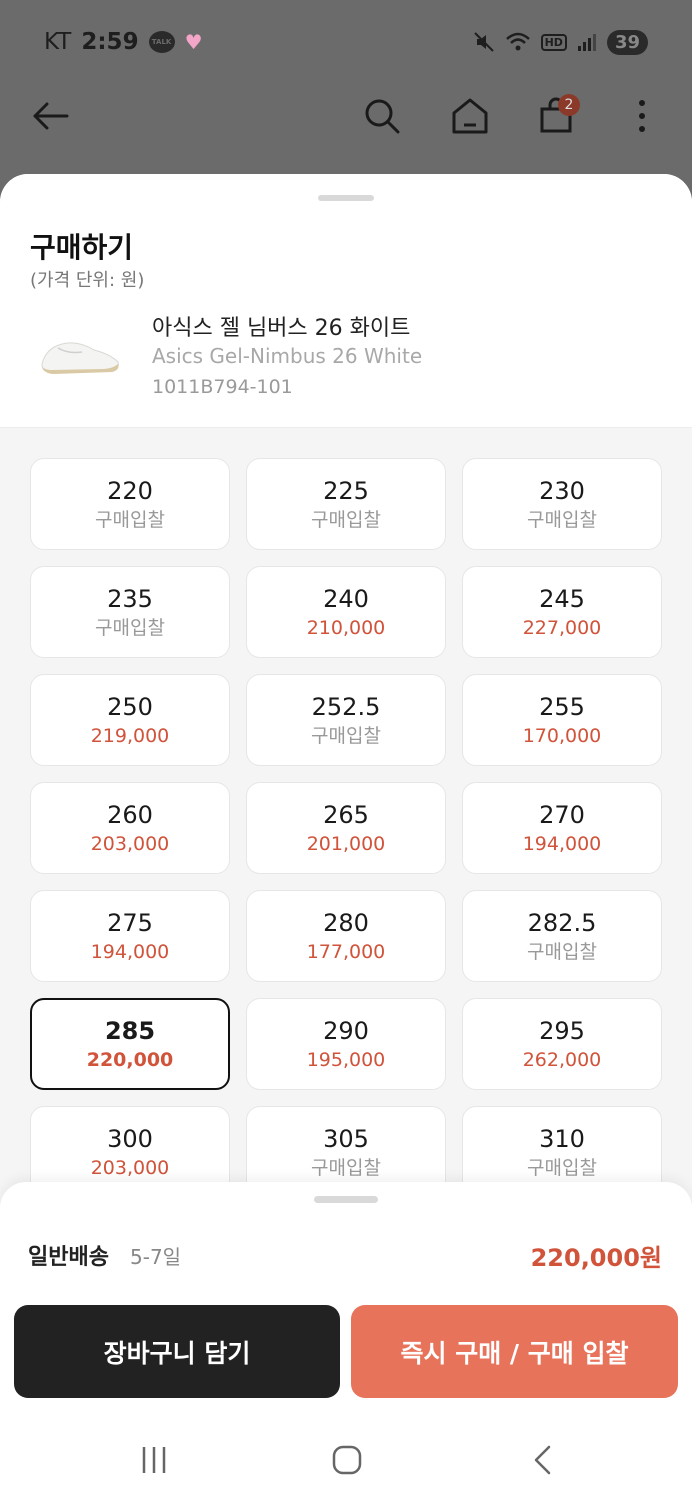 This screenshot has height=1500, width=692. What do you see at coordinates (346, 628) in the screenshot?
I see `size-price: 210,000` at bounding box center [346, 628].